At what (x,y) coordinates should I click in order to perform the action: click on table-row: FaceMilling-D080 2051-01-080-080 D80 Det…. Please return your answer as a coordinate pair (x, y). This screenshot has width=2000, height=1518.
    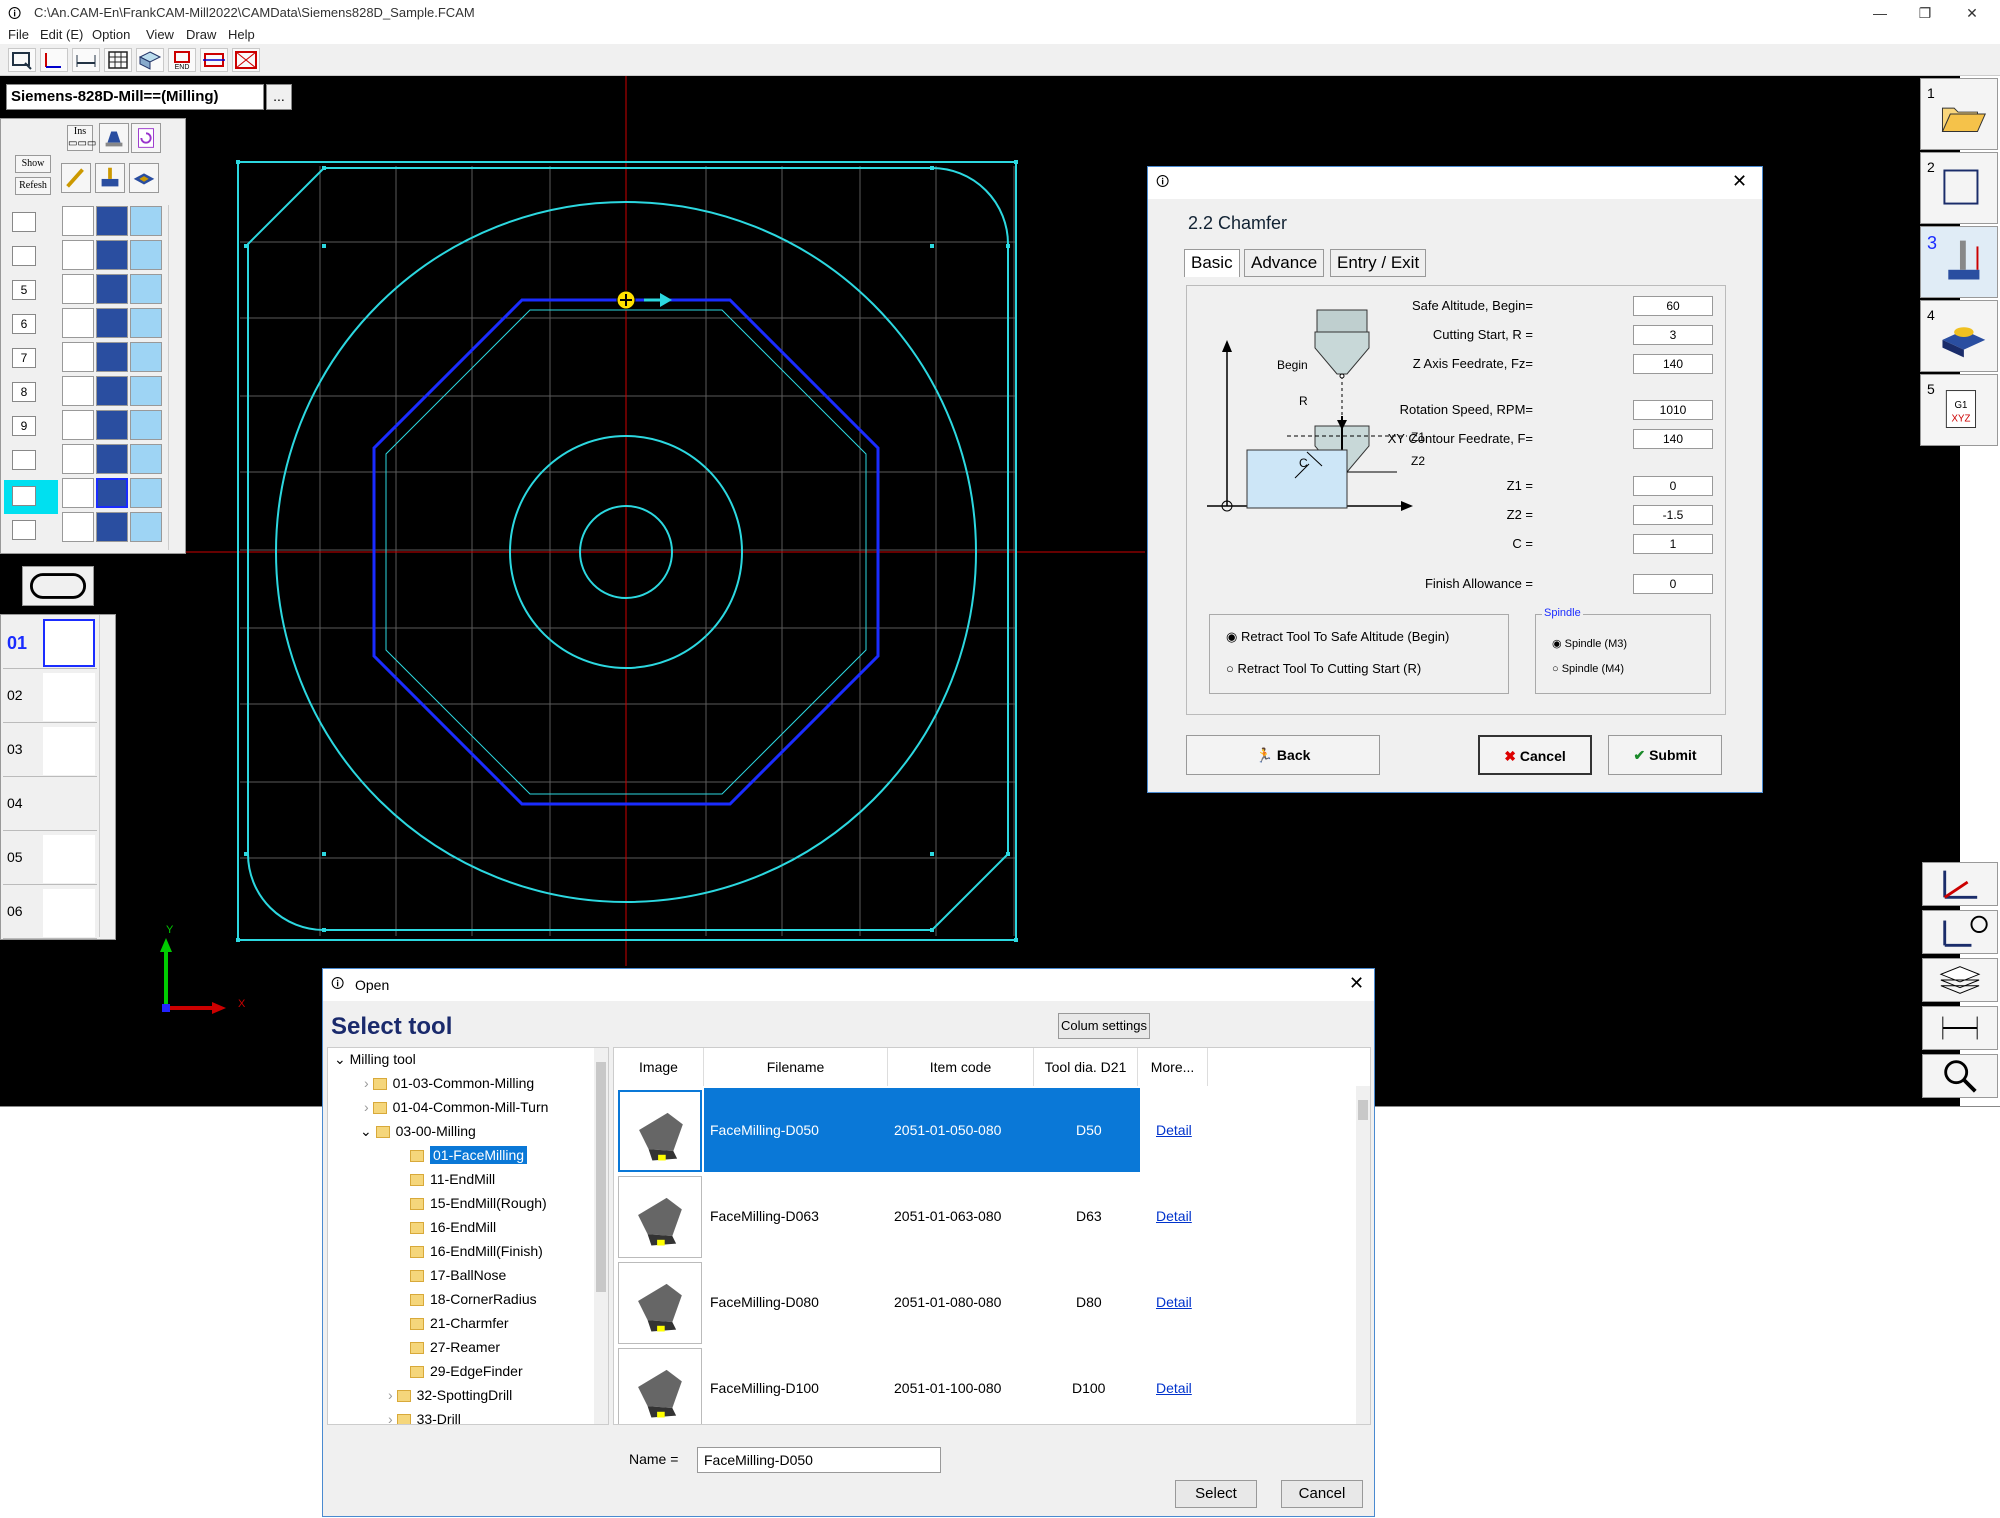
    Looking at the image, I should click on (986, 1303).